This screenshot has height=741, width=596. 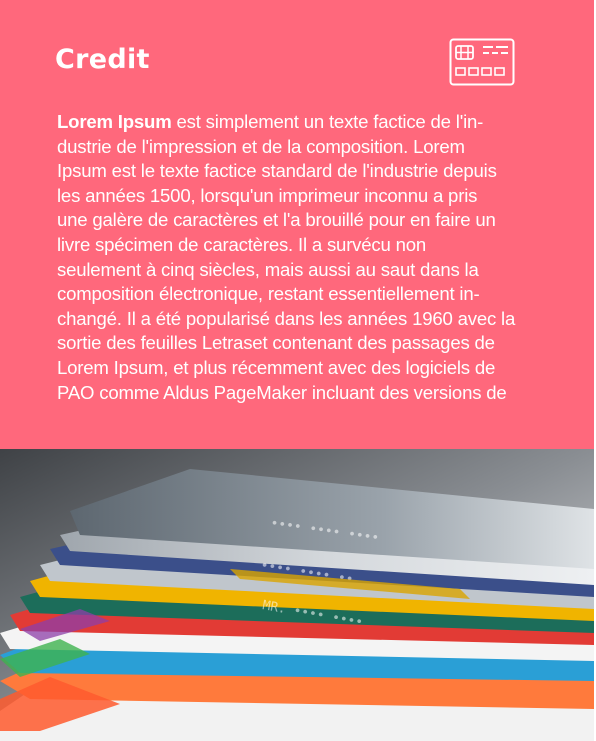 I want to click on card-title: Credit, so click(x=102, y=59).